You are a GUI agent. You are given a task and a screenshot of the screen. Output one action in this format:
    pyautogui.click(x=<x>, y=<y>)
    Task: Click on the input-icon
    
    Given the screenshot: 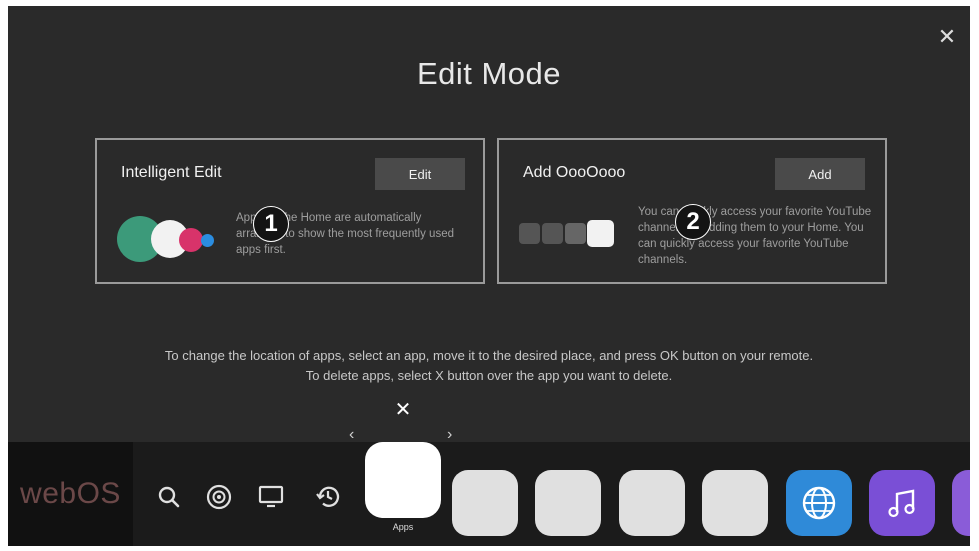 What is the action you would take?
    pyautogui.click(x=219, y=497)
    